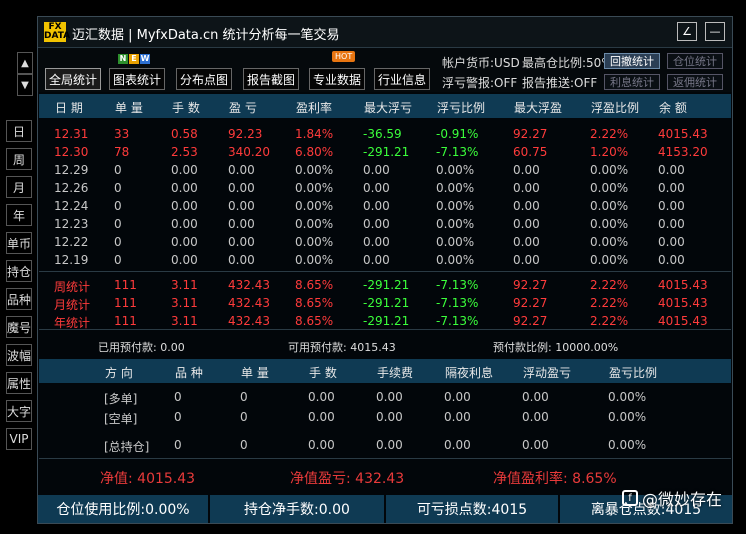 This screenshot has height=534, width=746. What do you see at coordinates (609, 152) in the screenshot?
I see `table-cell: 1.20%` at bounding box center [609, 152].